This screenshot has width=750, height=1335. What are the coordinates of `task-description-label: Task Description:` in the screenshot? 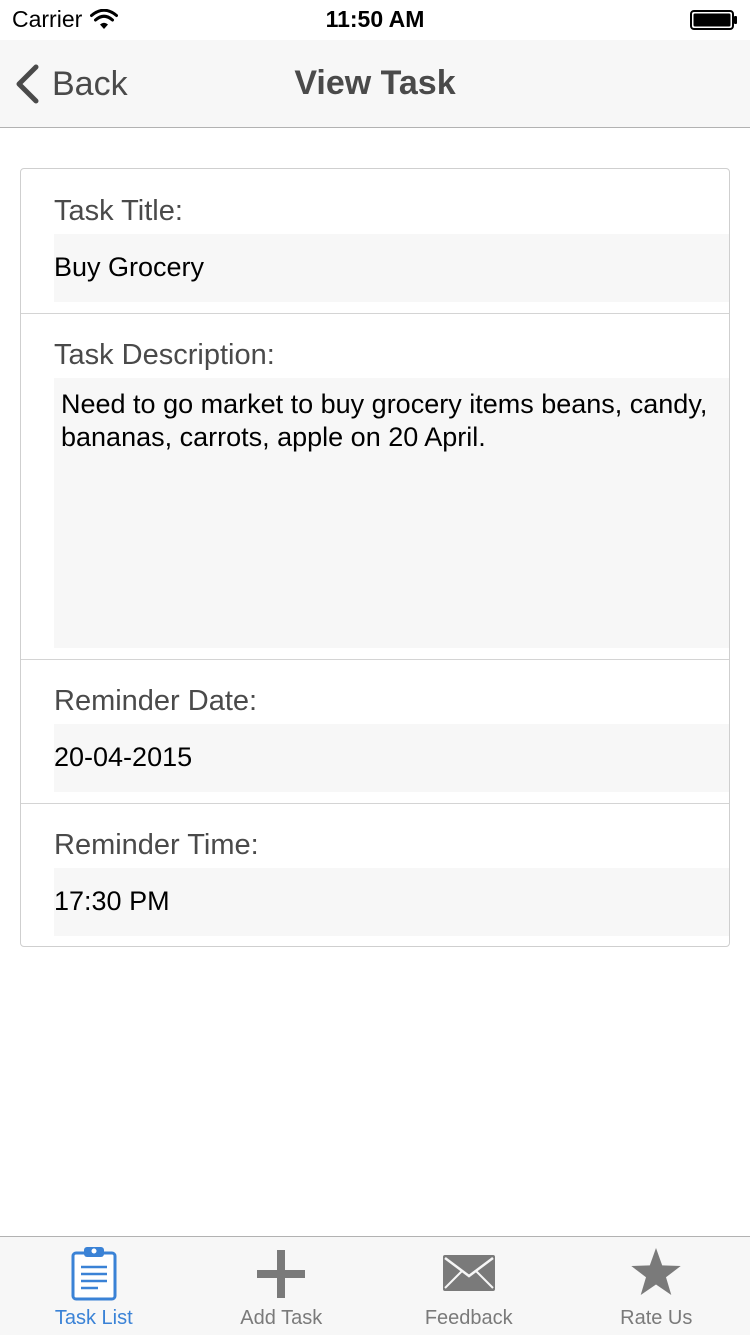 It's located at (164, 355).